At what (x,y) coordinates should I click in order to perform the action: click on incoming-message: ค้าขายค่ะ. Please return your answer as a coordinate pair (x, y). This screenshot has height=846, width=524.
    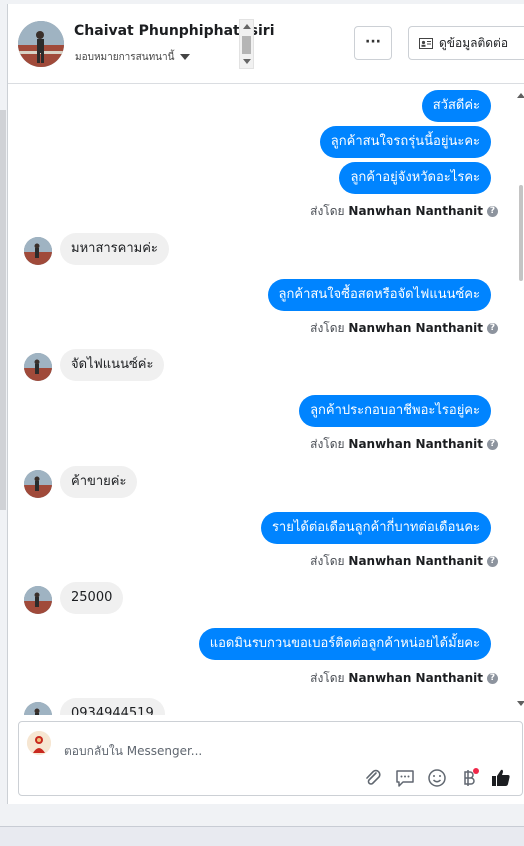
    Looking at the image, I should click on (99, 482).